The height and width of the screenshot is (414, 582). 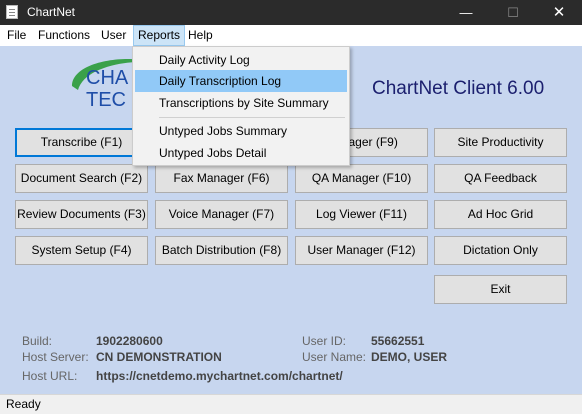 What do you see at coordinates (241, 103) in the screenshot?
I see `menu-item-transcriptions-by-site-summary: Transcriptions by Site Summary` at bounding box center [241, 103].